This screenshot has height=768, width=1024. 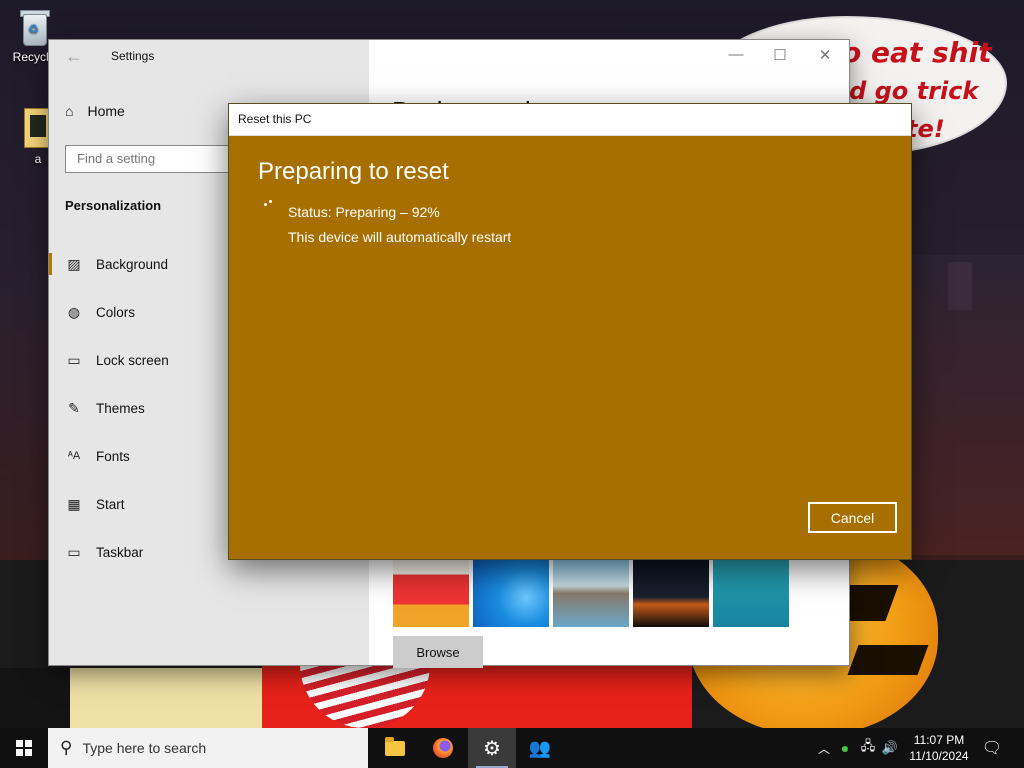 I want to click on firefox-icon, so click(x=443, y=748).